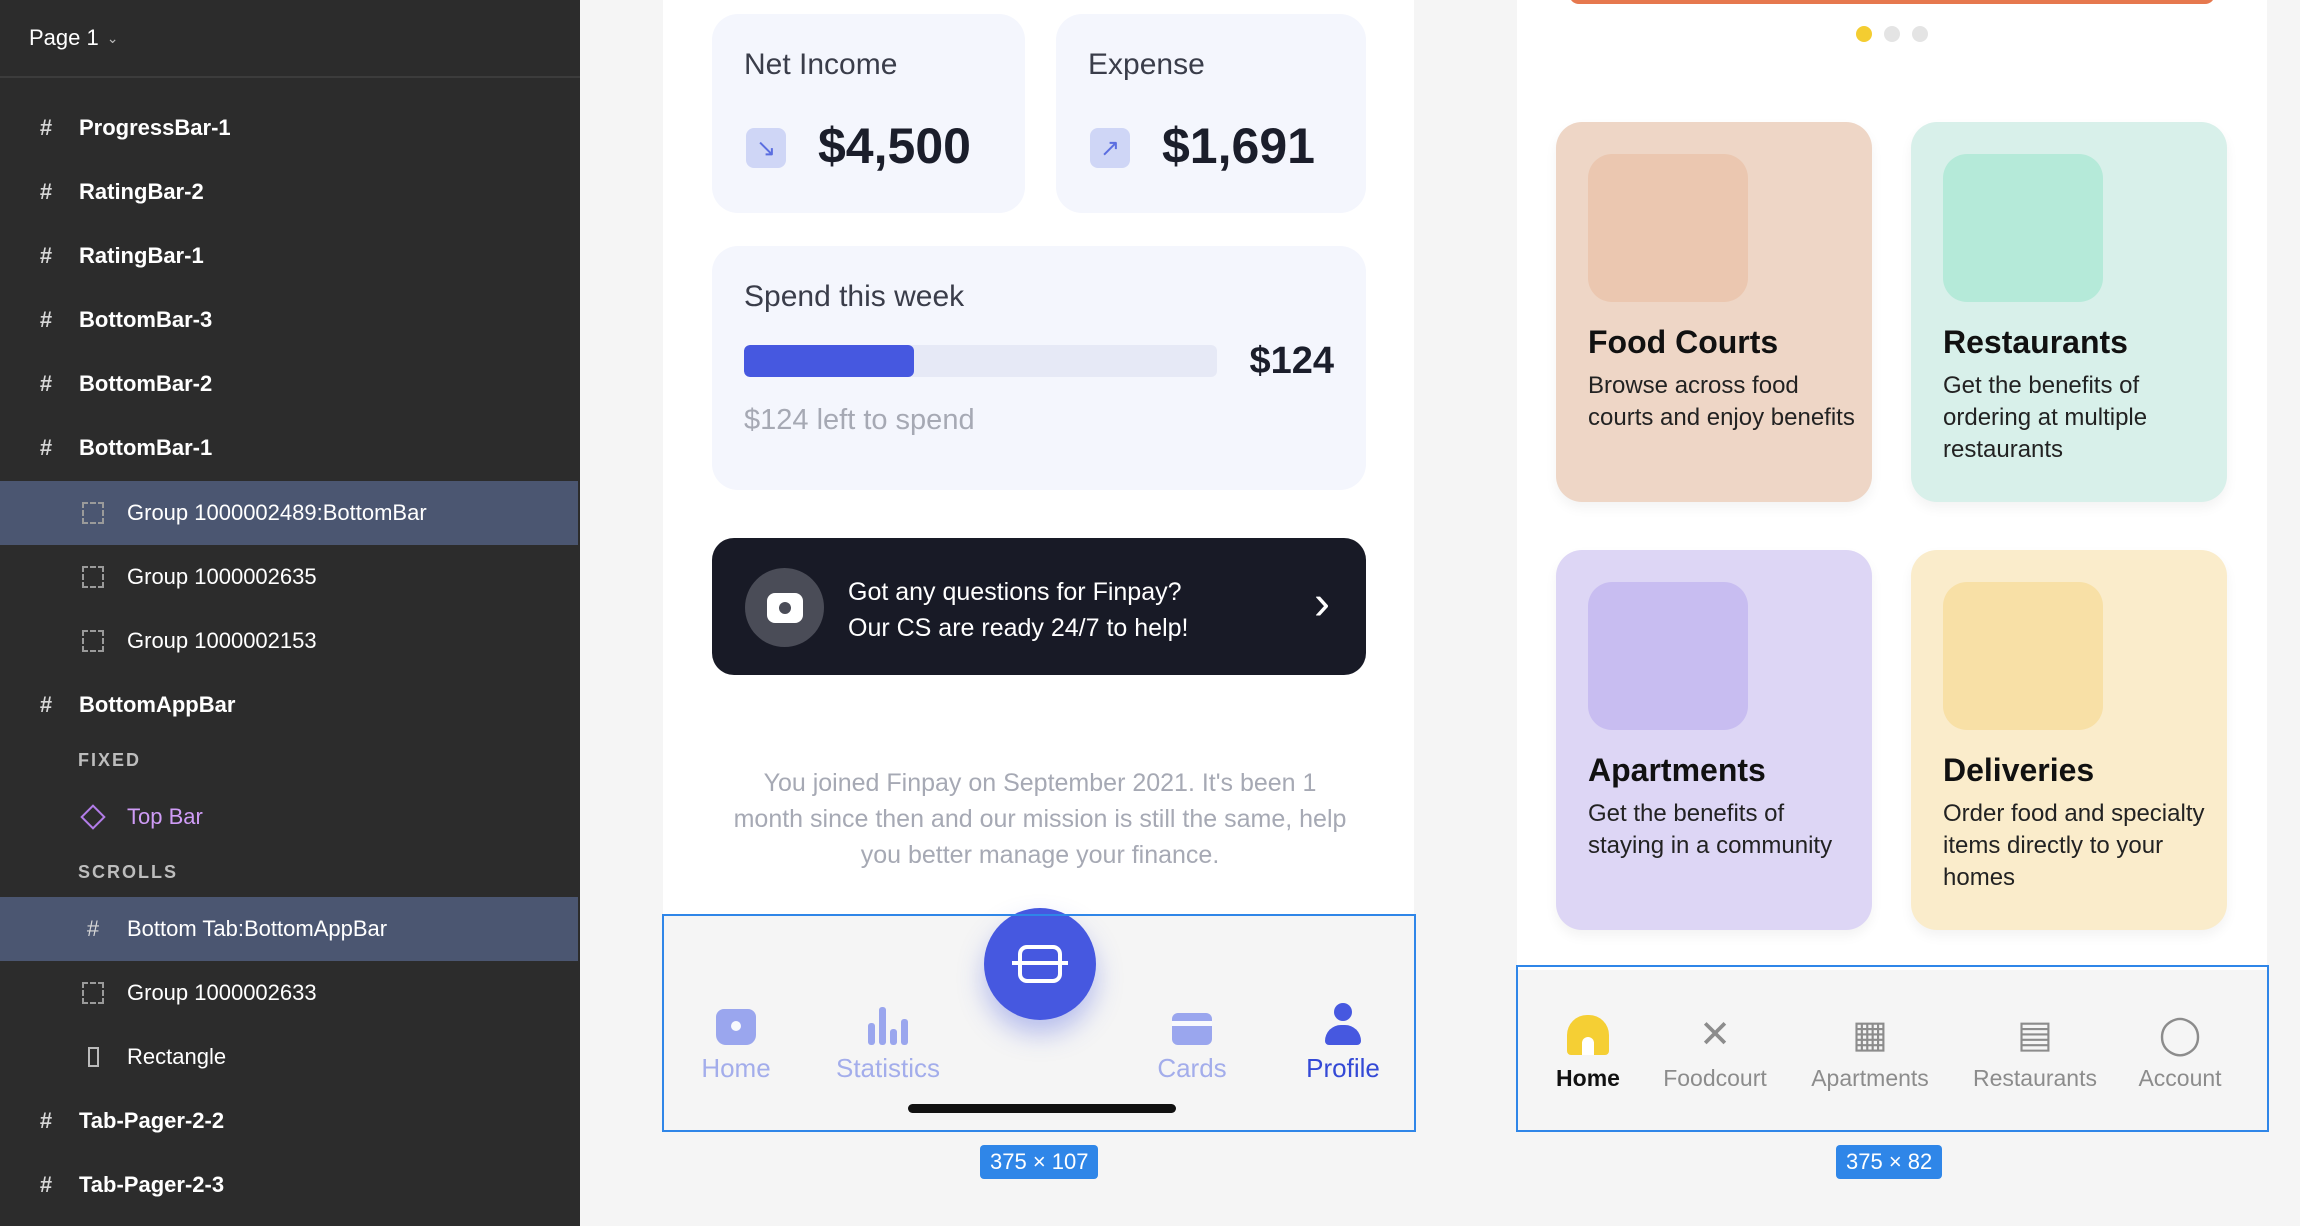 The width and height of the screenshot is (2300, 1226). Describe the element at coordinates (152, 1120) in the screenshot. I see `layer-label: Tab-Pager-2-2` at that location.